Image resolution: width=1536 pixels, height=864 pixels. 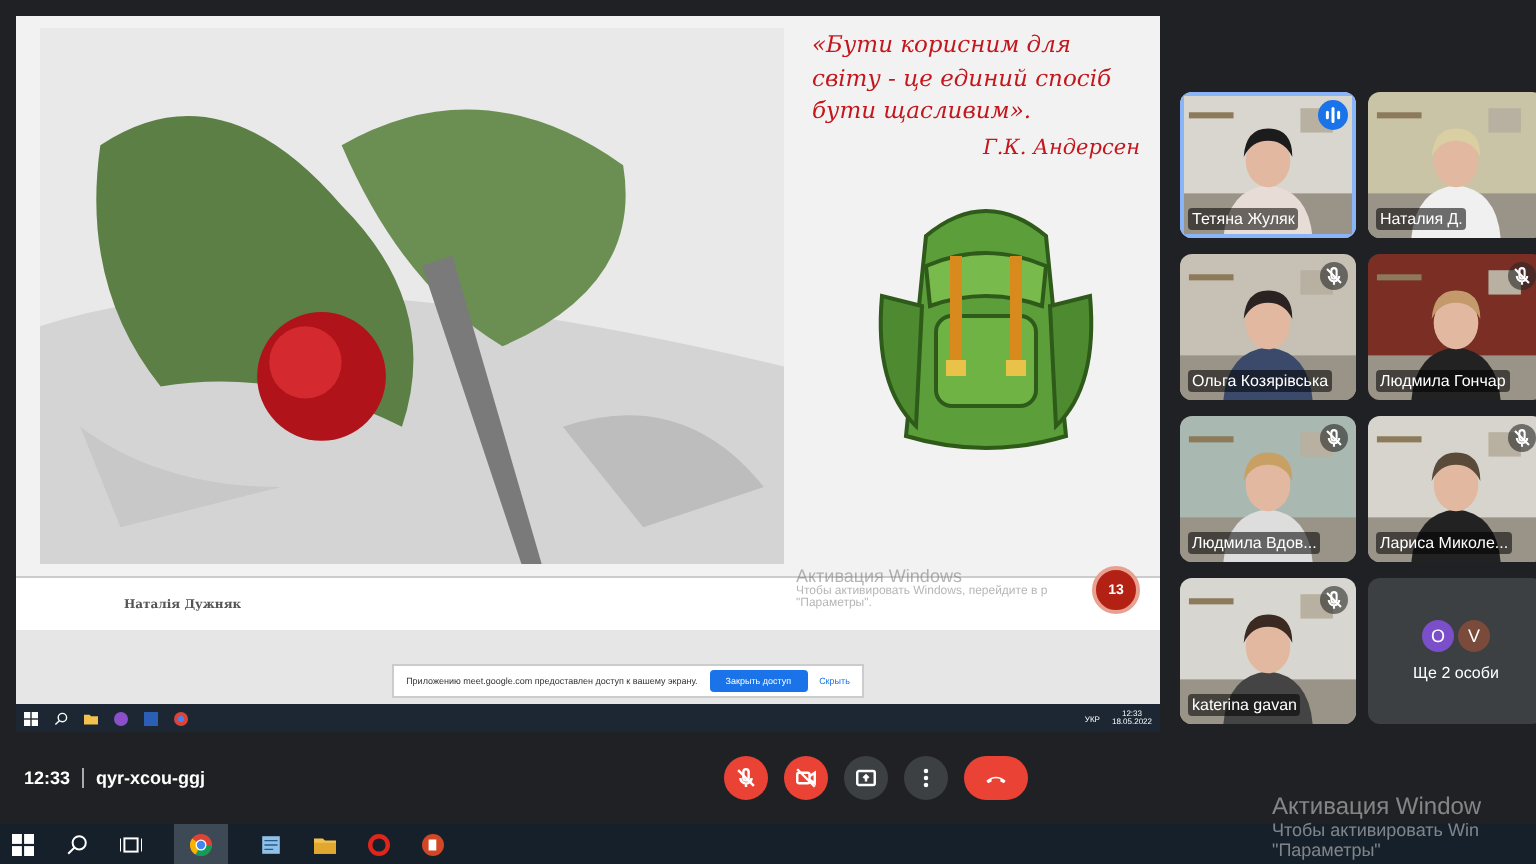 What do you see at coordinates (1438, 636) in the screenshot?
I see `avatar: O` at bounding box center [1438, 636].